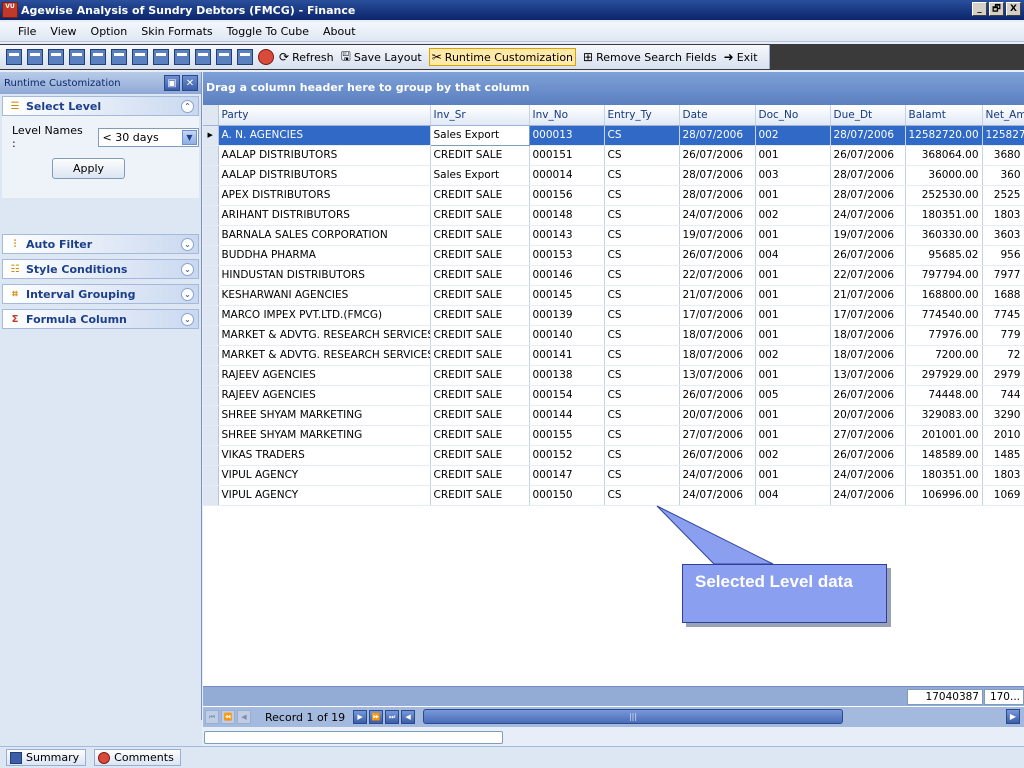 The image size is (1024, 768). What do you see at coordinates (244, 717) in the screenshot?
I see `prev-record-icon: ◀` at bounding box center [244, 717].